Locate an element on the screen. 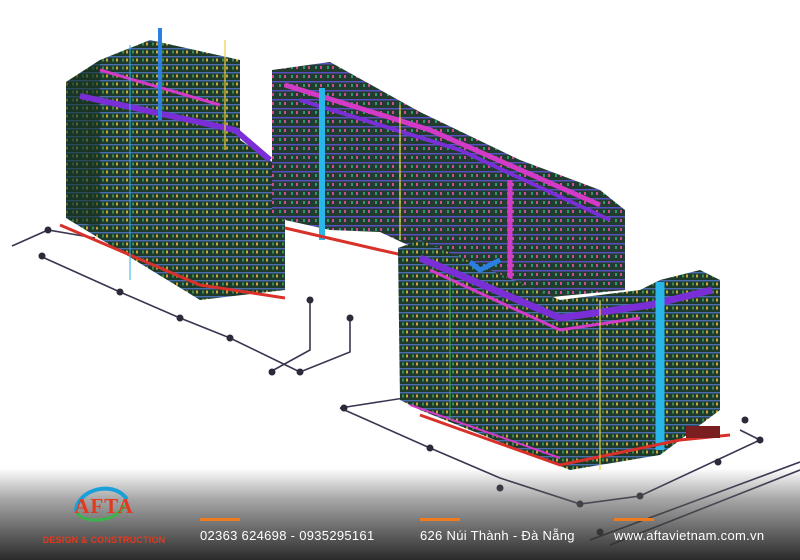 Image resolution: width=800 pixels, height=560 pixels. afta-logo: AFTA DESIGN & CONSTRUCTION is located at coordinates (104, 515).